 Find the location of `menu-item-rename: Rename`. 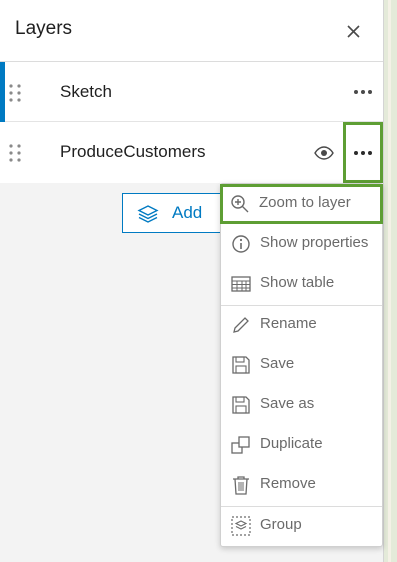

menu-item-rename: Rename is located at coordinates (301, 325).